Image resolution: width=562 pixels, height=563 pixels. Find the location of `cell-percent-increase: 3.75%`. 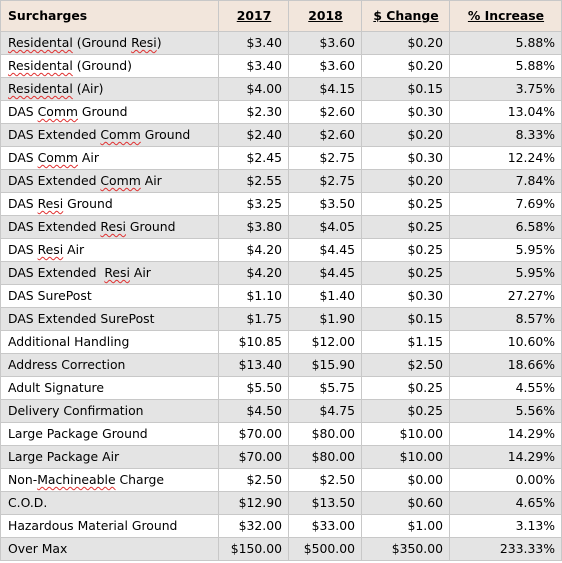

cell-percent-increase: 3.75% is located at coordinates (505, 89).